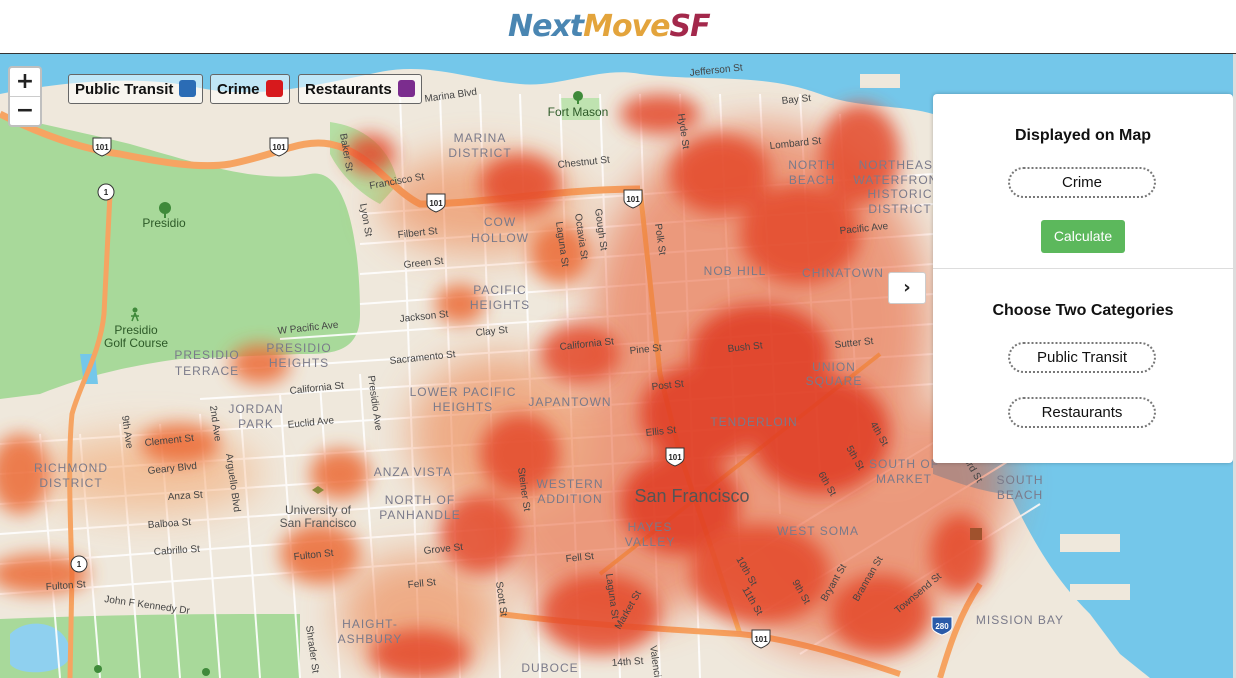  I want to click on label-district: DISTRICT, so click(479, 153).